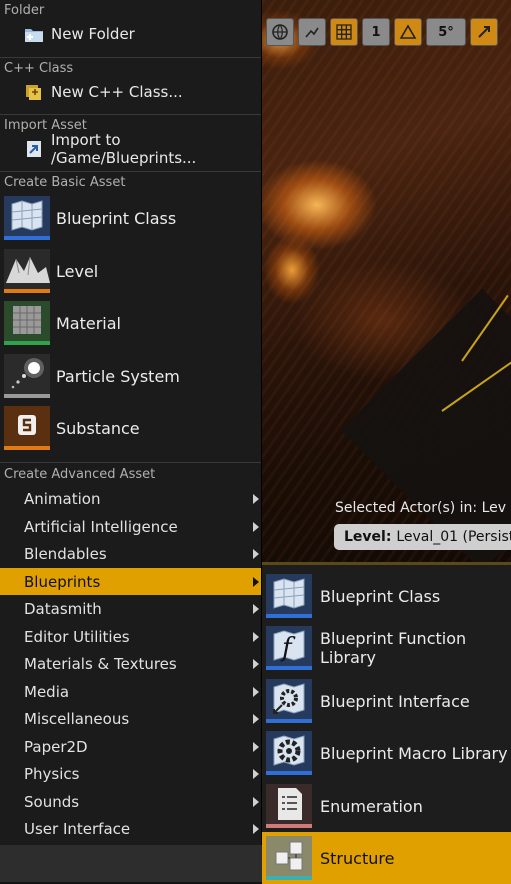  What do you see at coordinates (289, 858) in the screenshot?
I see `structure-icon` at bounding box center [289, 858].